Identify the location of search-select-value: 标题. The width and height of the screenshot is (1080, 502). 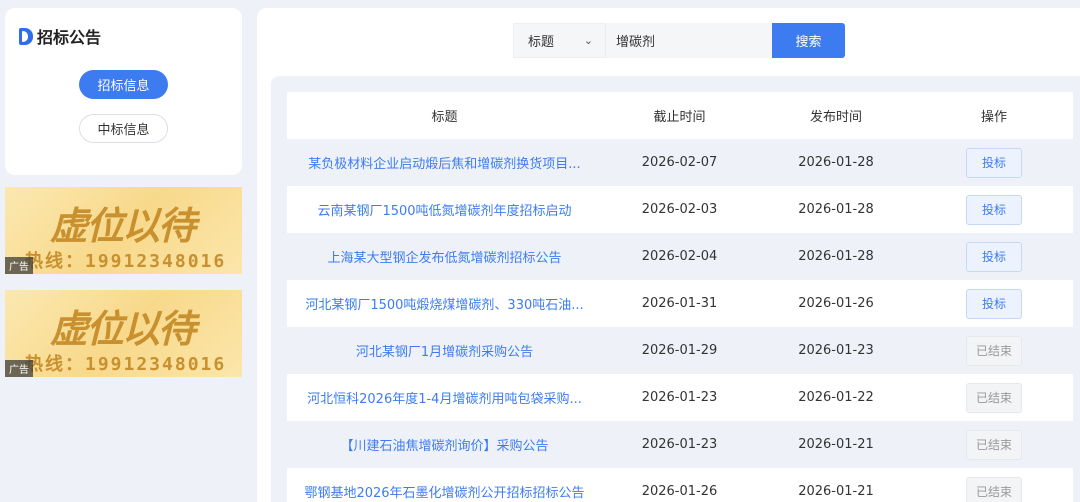
(541, 42).